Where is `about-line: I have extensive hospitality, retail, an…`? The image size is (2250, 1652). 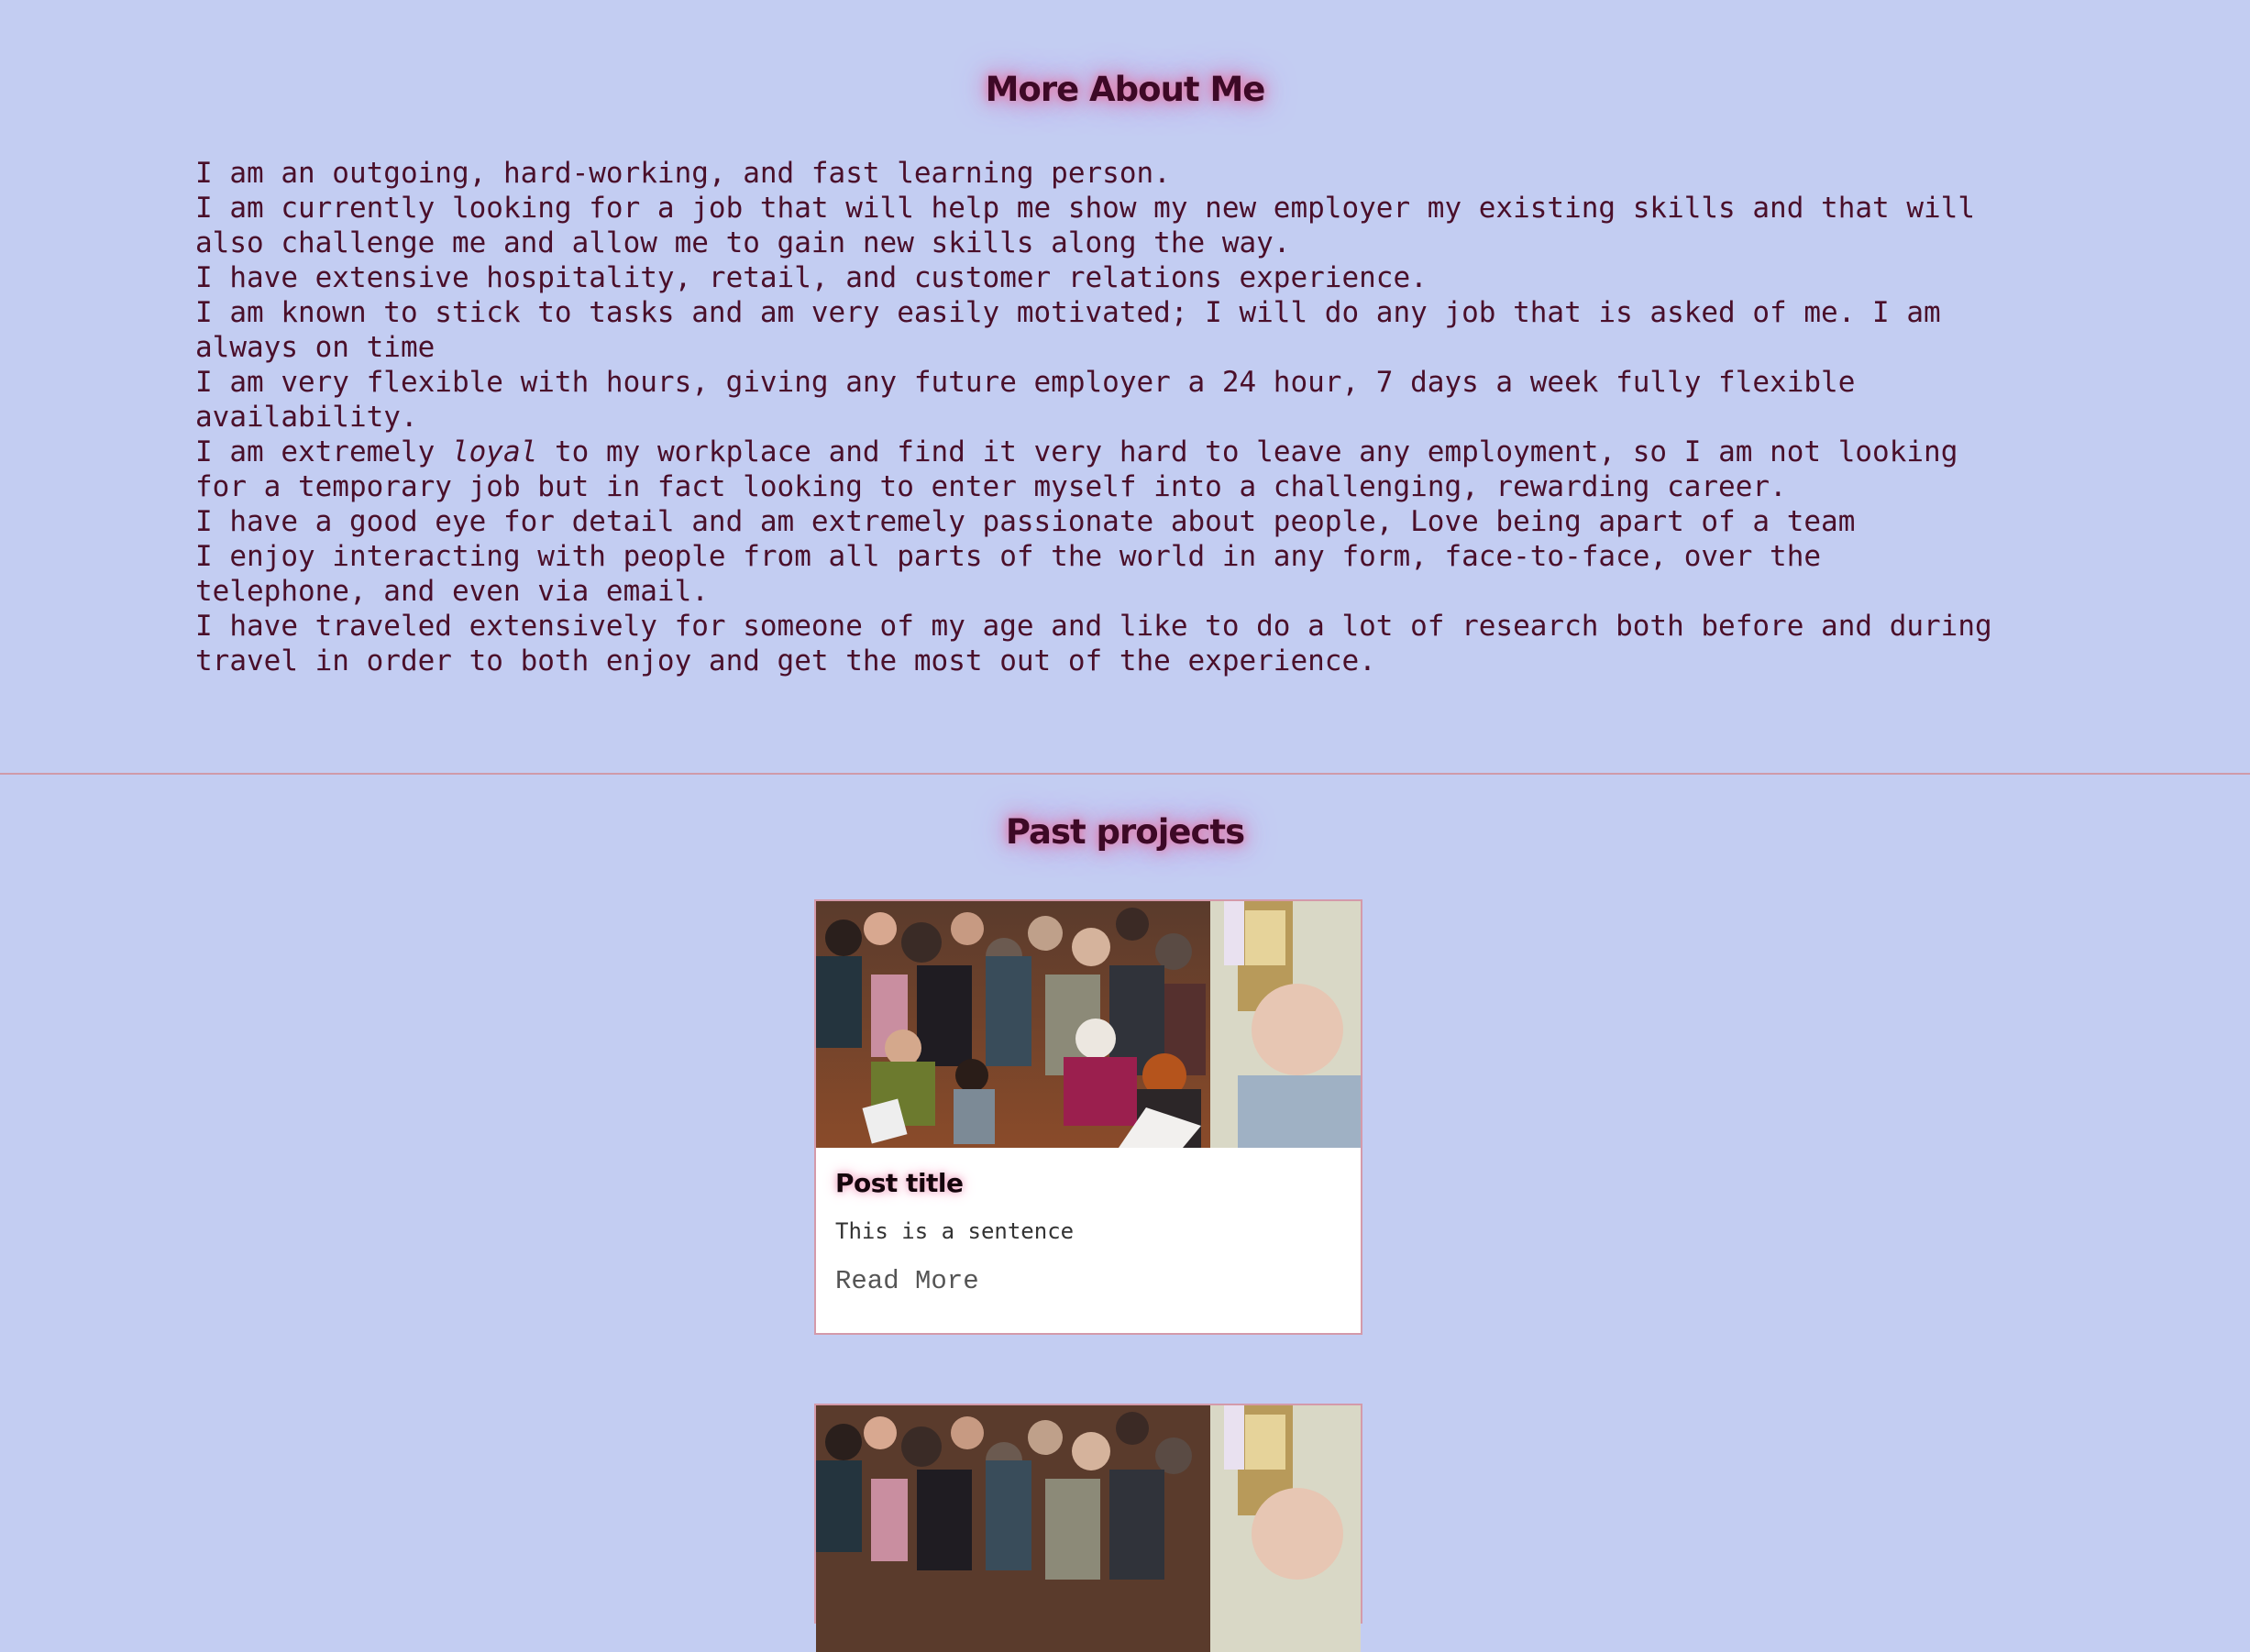
about-line: I have extensive hospitality, retail, an… is located at coordinates (811, 277).